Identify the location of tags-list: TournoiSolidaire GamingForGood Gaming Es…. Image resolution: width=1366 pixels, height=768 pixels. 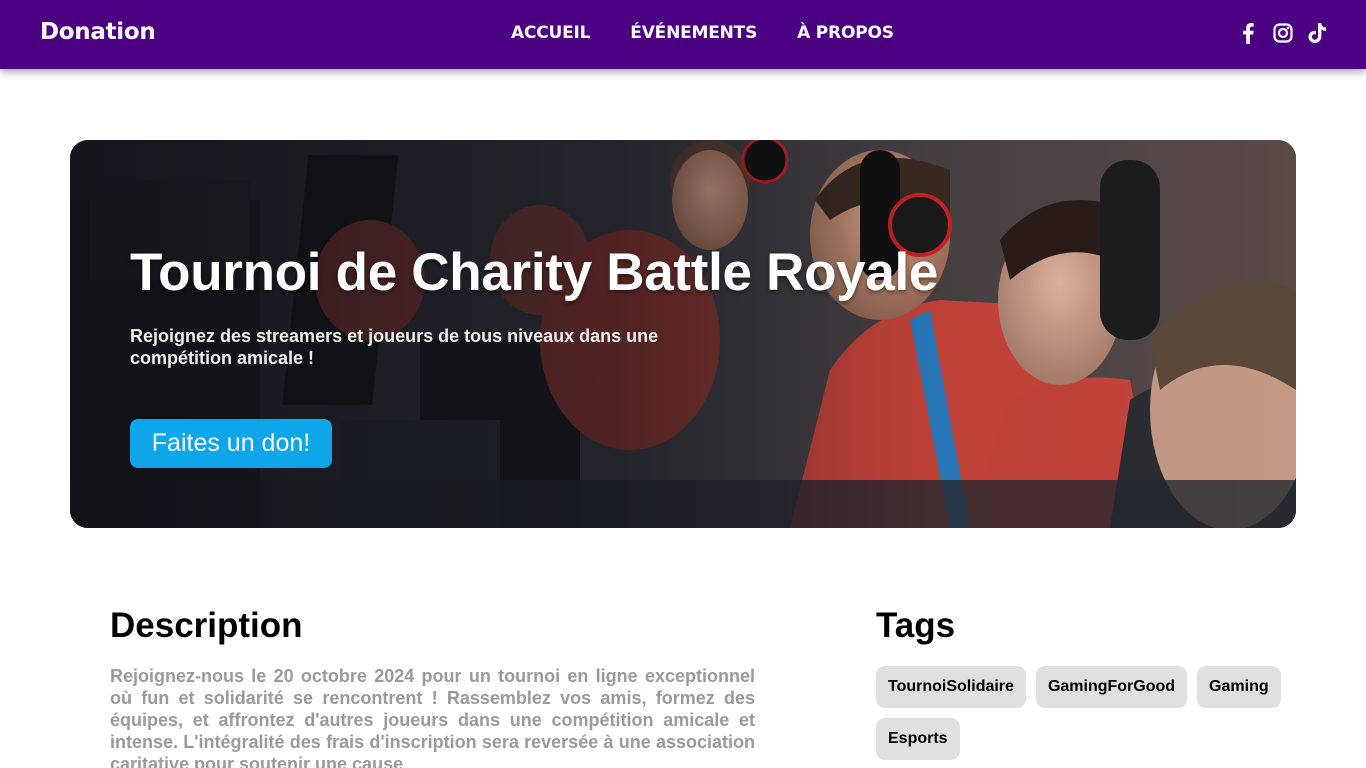
(1086, 713).